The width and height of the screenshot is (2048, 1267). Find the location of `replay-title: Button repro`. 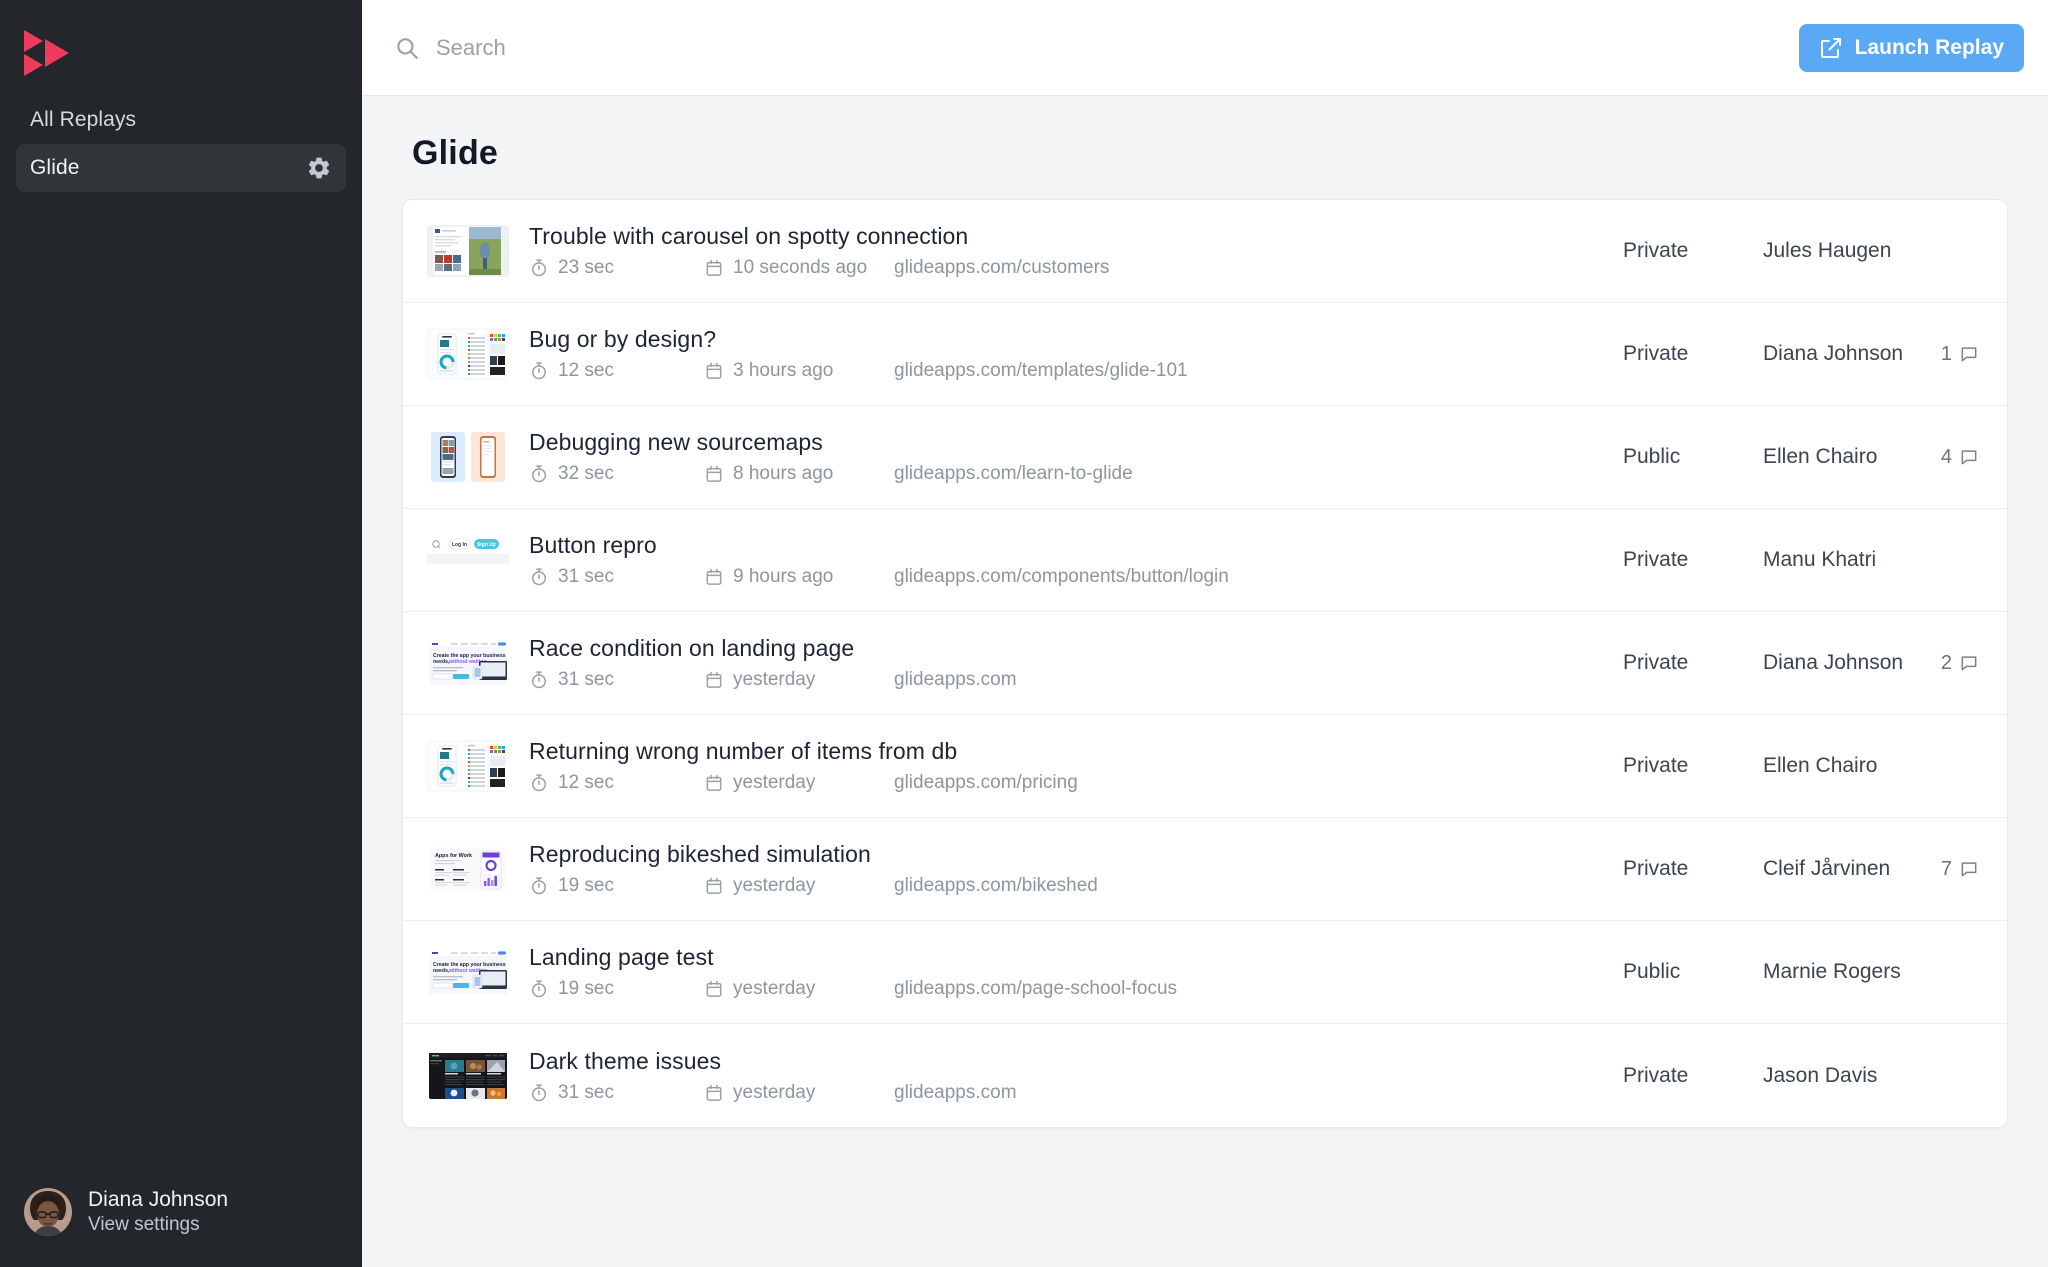

replay-title: Button repro is located at coordinates (593, 545).